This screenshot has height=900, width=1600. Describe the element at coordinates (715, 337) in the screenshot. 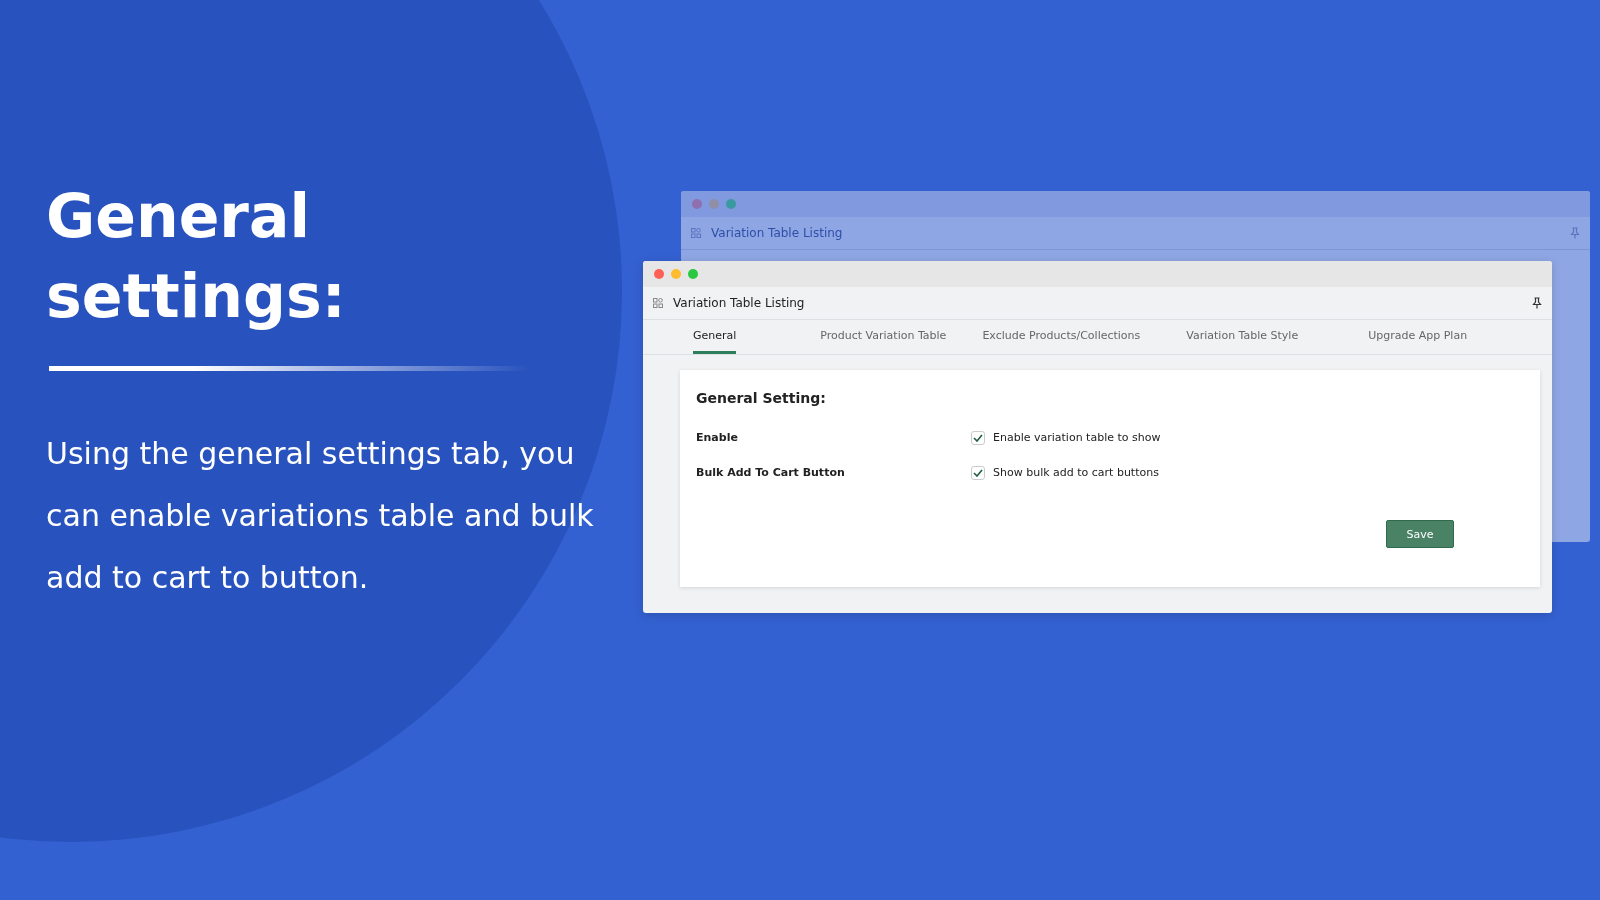

I see `tab: General` at that location.